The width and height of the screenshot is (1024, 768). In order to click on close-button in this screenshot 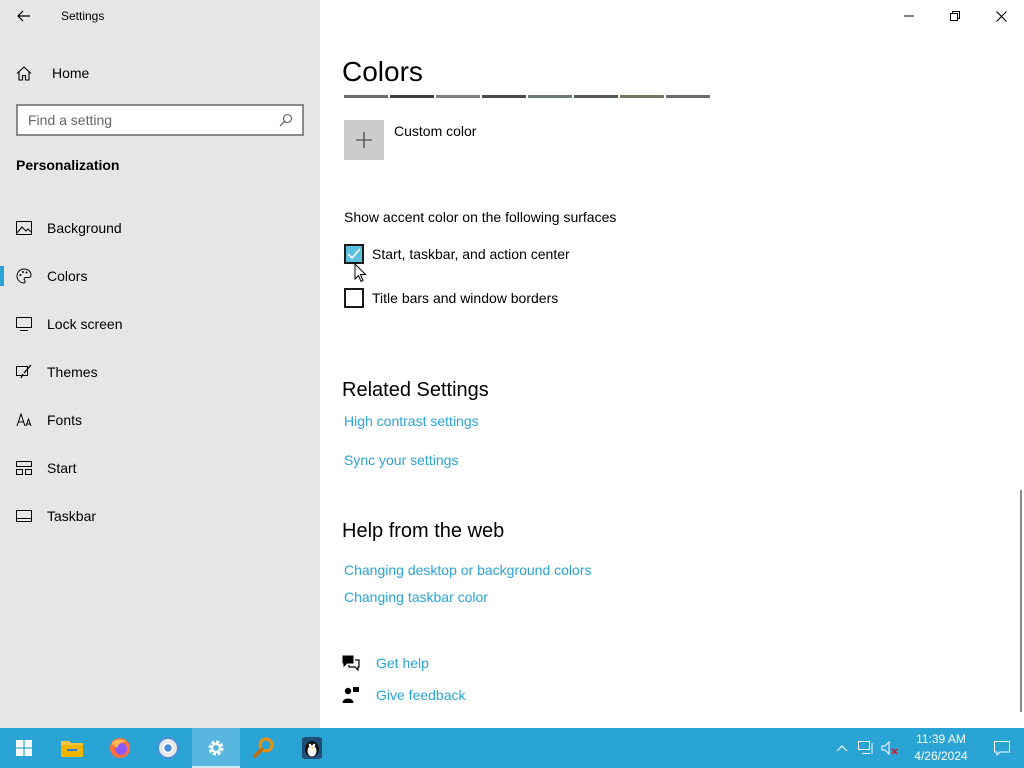, I will do `click(1001, 16)`.